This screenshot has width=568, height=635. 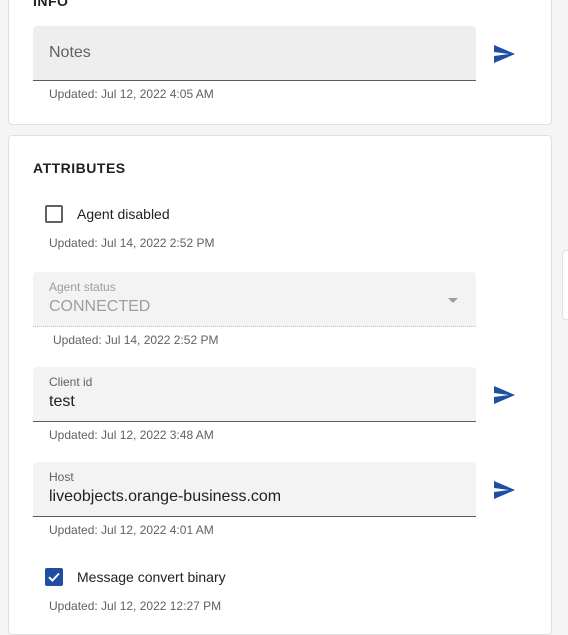 I want to click on agent-disabled-updated: Updated: Jul 14, 2022 2:52 PM, so click(x=132, y=243).